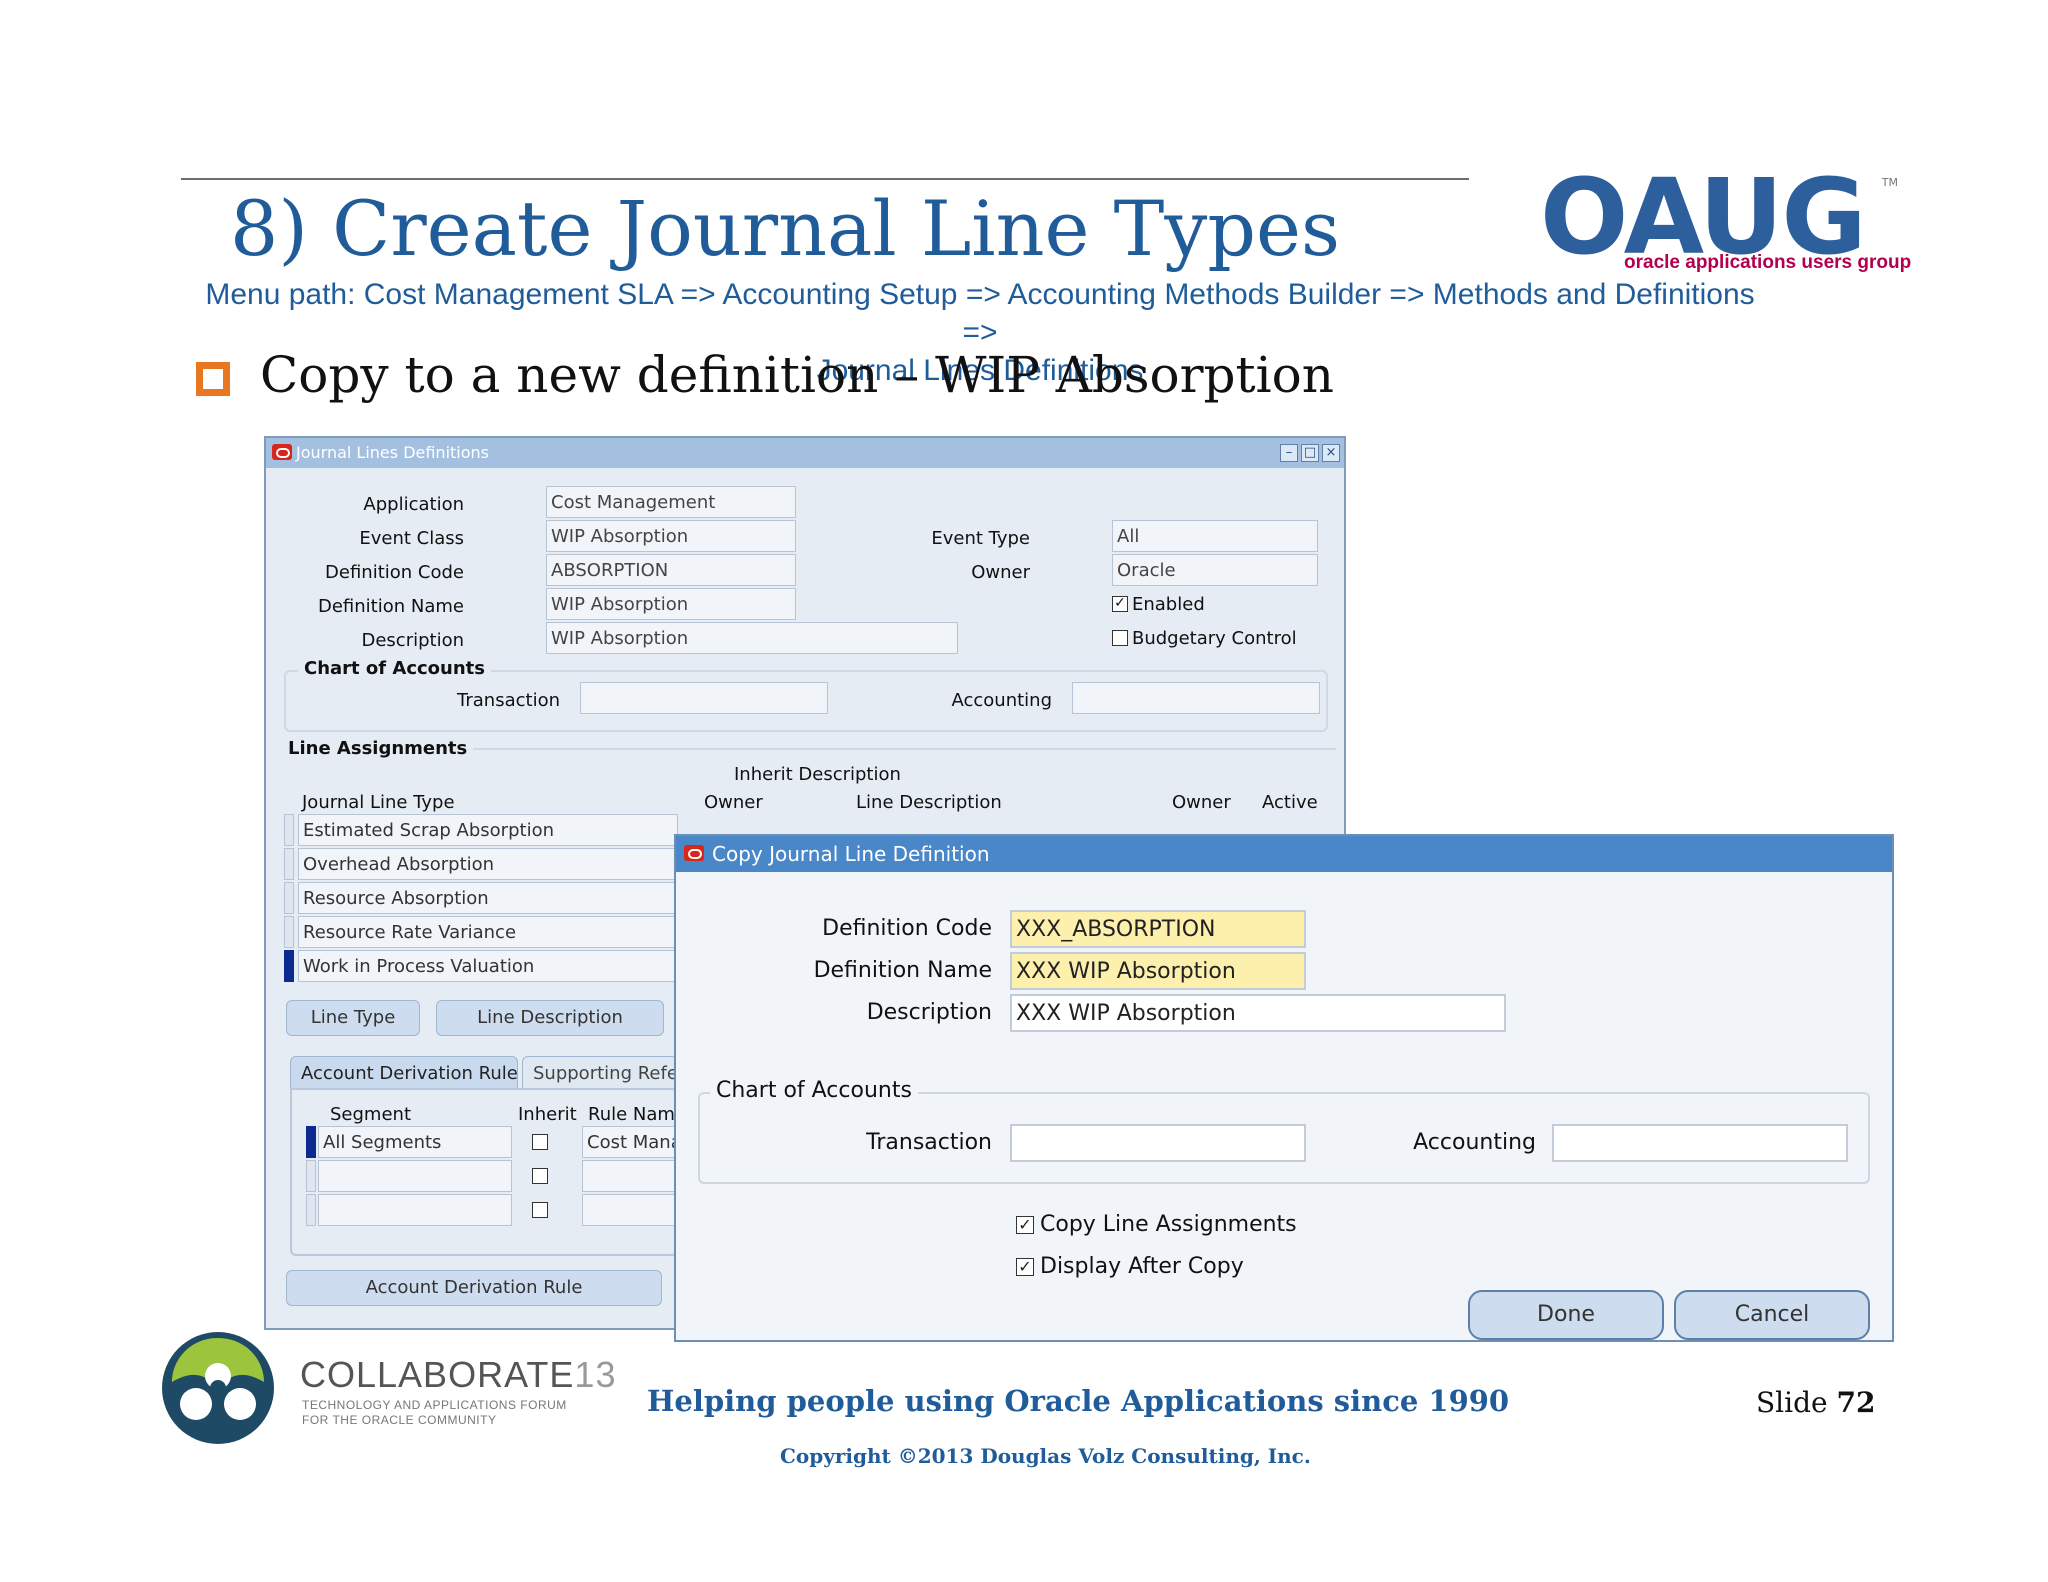  I want to click on display-after-copy-label: Display After Copy, so click(1142, 1266).